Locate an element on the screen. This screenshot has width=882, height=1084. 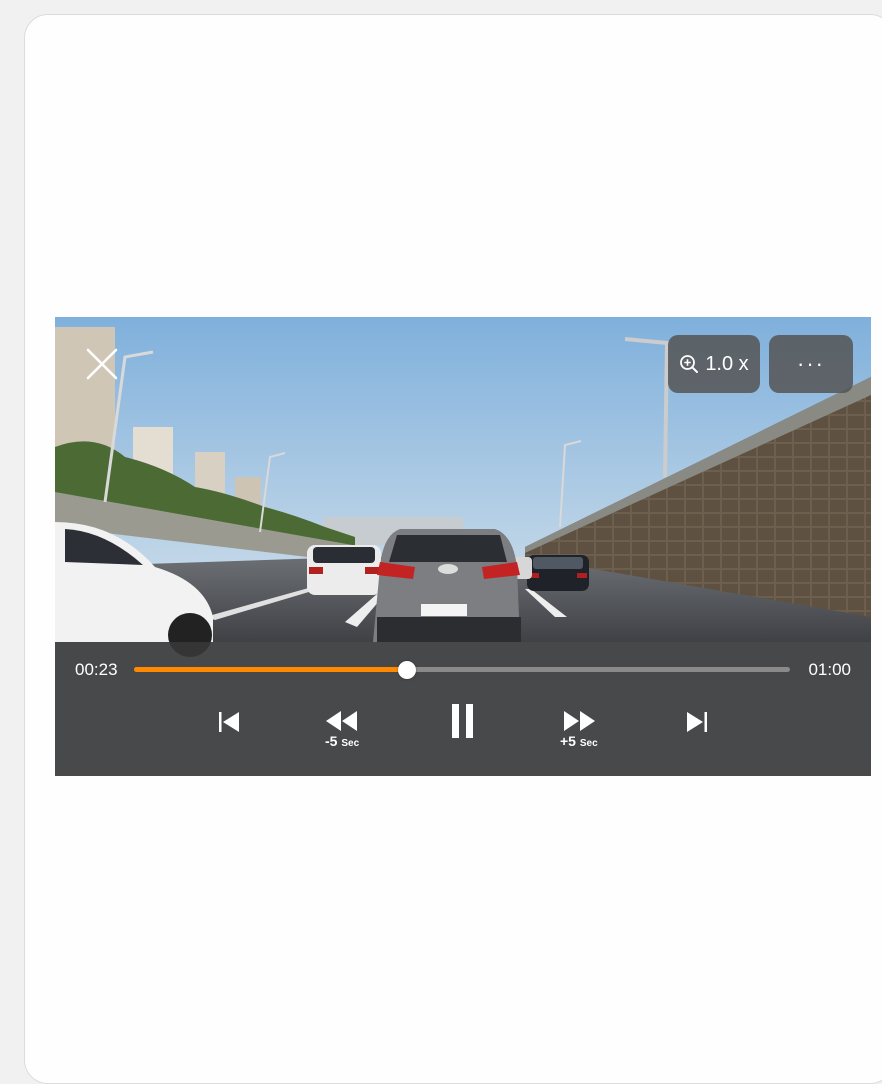
zoom-button: 1.0 x is located at coordinates (714, 364).